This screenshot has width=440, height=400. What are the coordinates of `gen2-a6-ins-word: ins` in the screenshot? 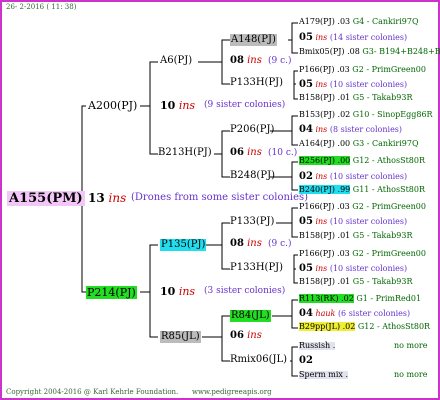 It's located at (254, 60).